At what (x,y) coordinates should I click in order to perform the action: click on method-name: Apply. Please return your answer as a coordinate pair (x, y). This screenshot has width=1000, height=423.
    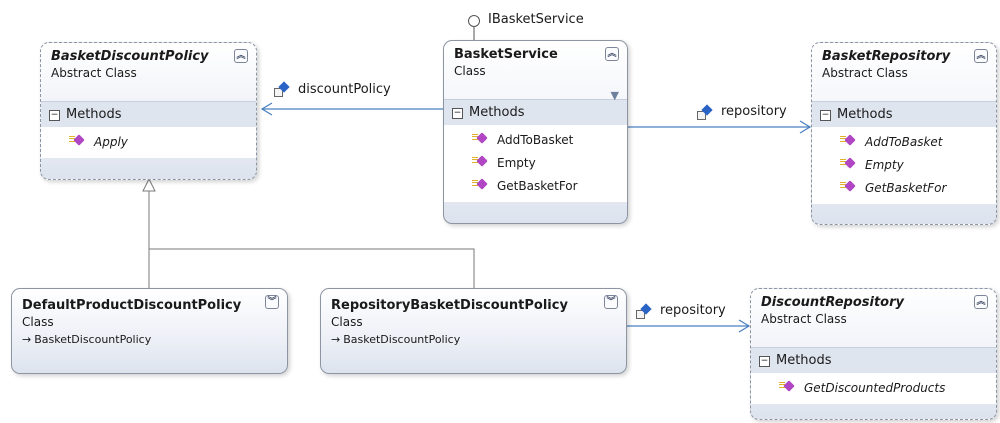
    Looking at the image, I should click on (111, 142).